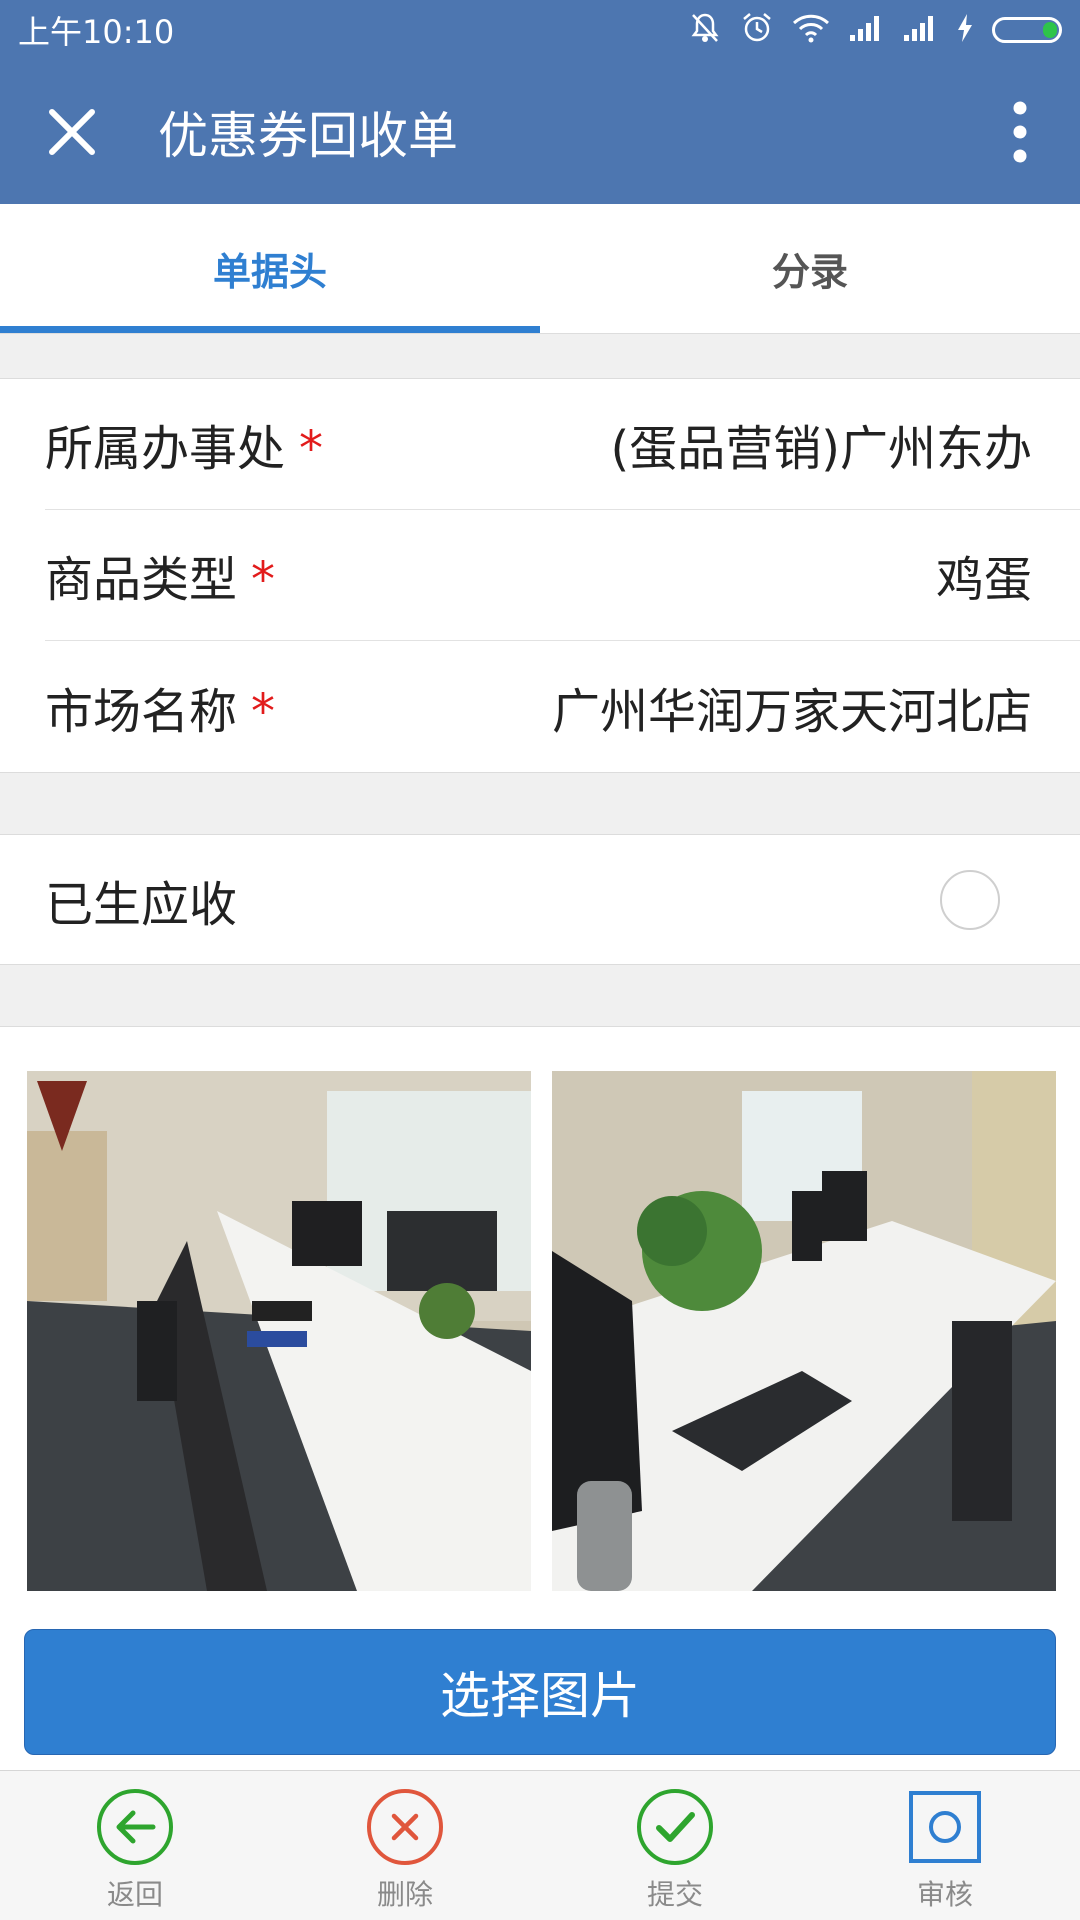  Describe the element at coordinates (821, 449) in the screenshot. I see `form-value-office: (蛋品营销)广州东办` at that location.